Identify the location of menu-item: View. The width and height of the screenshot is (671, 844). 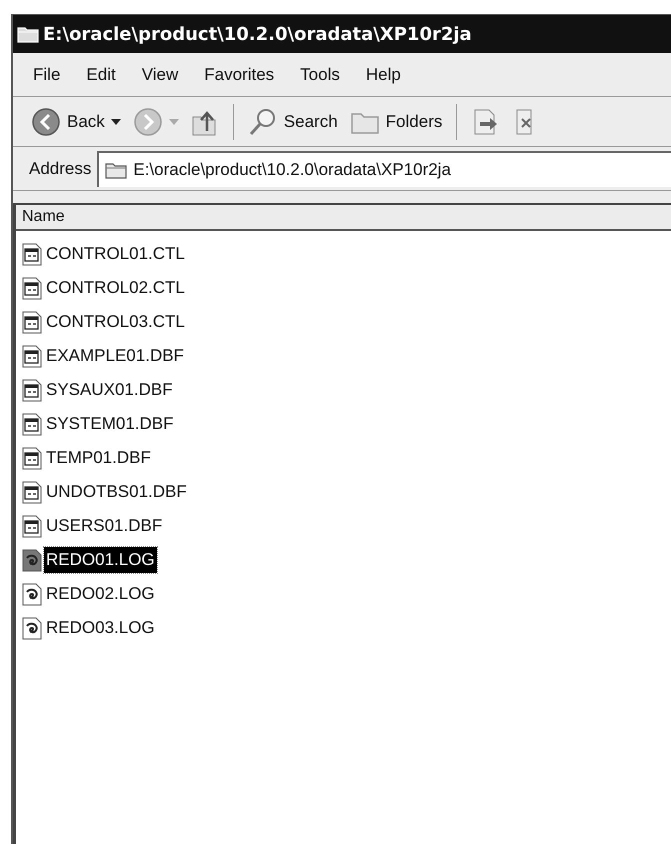
(160, 75).